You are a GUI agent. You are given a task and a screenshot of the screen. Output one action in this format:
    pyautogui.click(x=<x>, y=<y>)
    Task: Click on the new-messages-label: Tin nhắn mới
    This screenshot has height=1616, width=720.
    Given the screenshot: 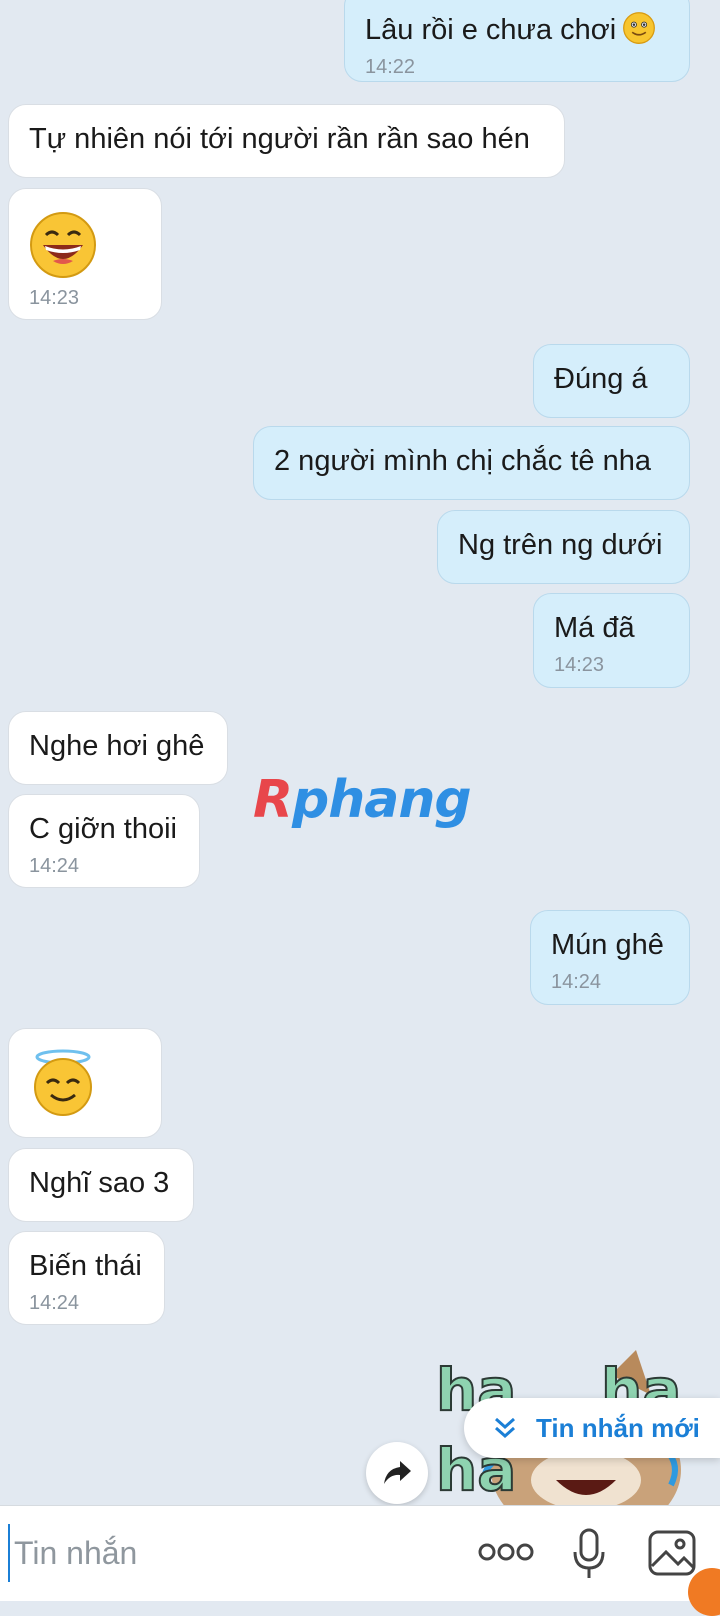 What is the action you would take?
    pyautogui.click(x=618, y=1427)
    